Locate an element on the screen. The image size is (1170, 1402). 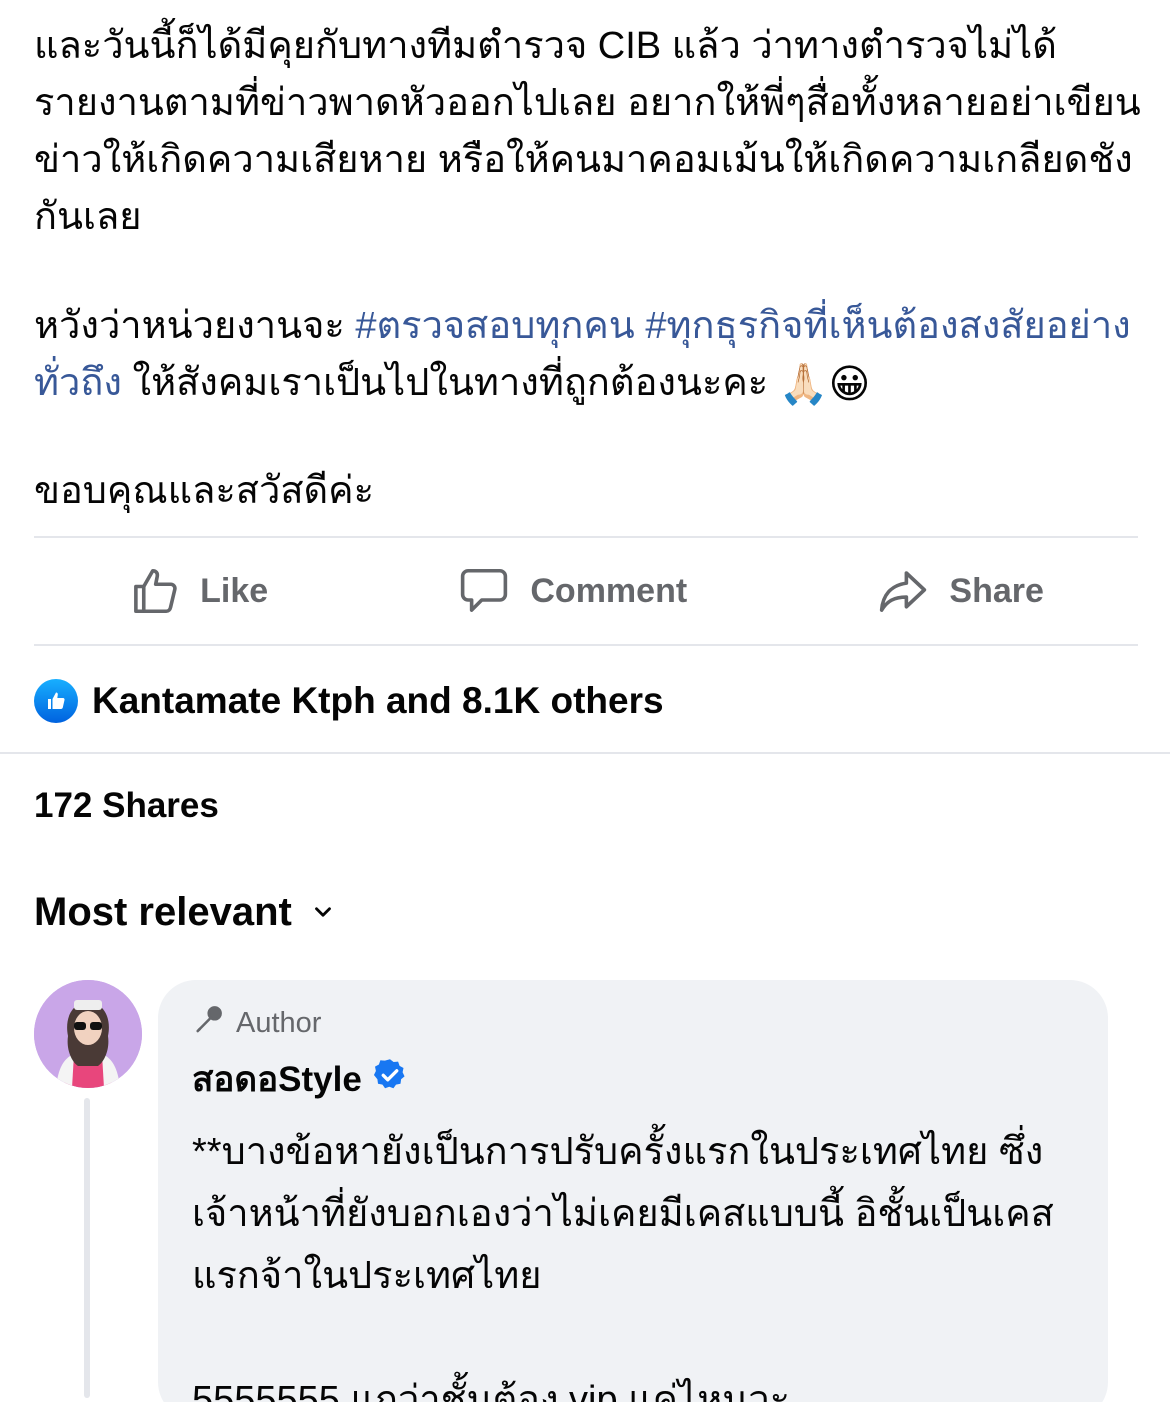
post-action-bar: Like Comment Share is located at coordinates (586, 591).